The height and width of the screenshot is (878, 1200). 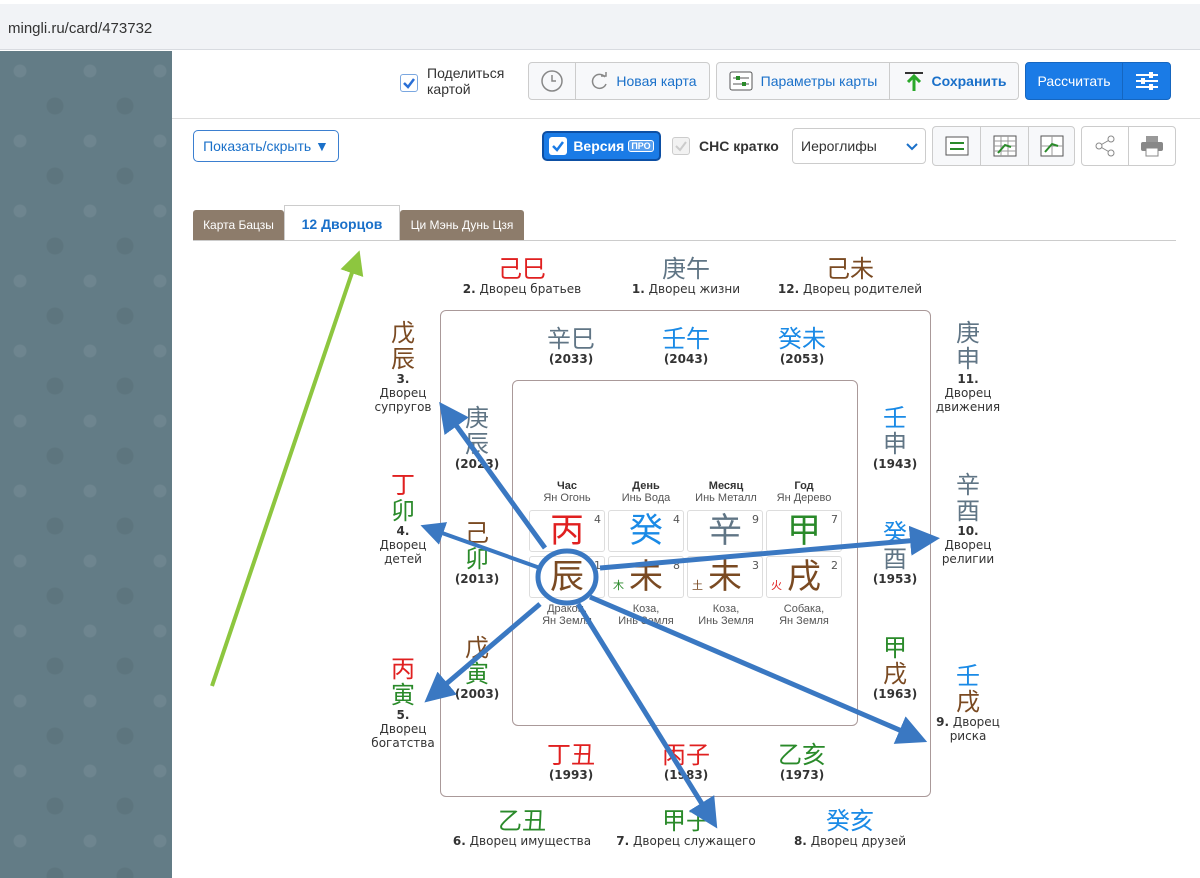 What do you see at coordinates (685, 553) in the screenshot?
I see `inner-frame` at bounding box center [685, 553].